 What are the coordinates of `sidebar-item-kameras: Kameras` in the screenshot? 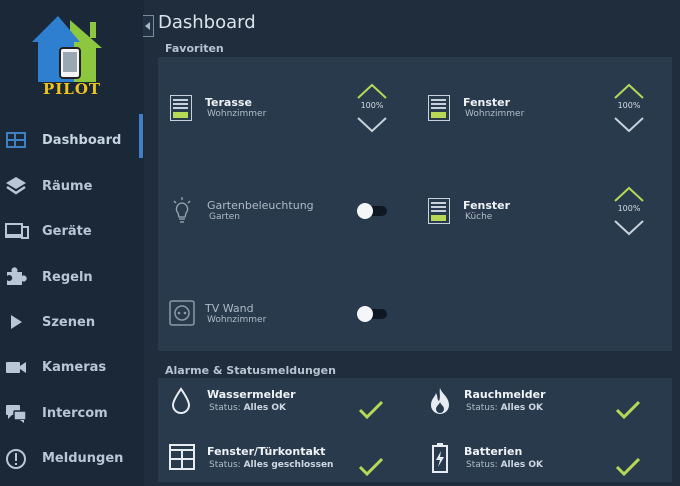 It's located at (70, 367).